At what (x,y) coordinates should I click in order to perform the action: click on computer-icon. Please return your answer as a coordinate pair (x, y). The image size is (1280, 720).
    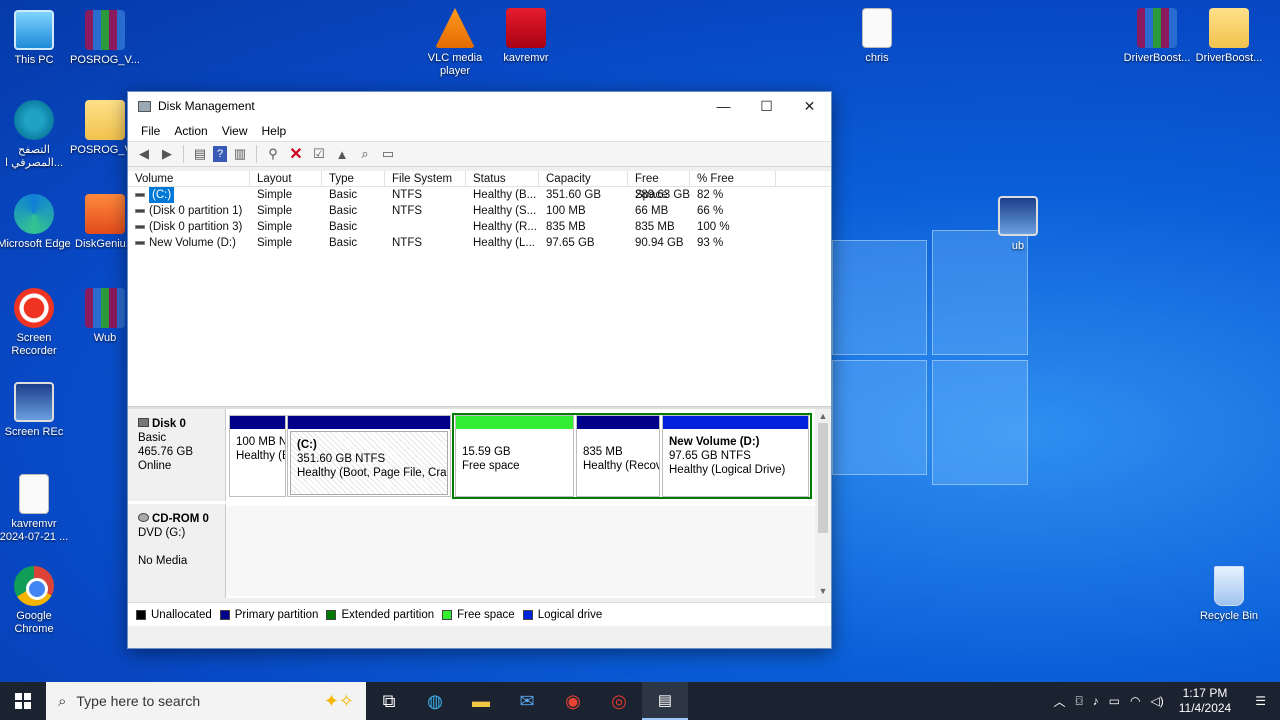
    Looking at the image, I should click on (34, 30).